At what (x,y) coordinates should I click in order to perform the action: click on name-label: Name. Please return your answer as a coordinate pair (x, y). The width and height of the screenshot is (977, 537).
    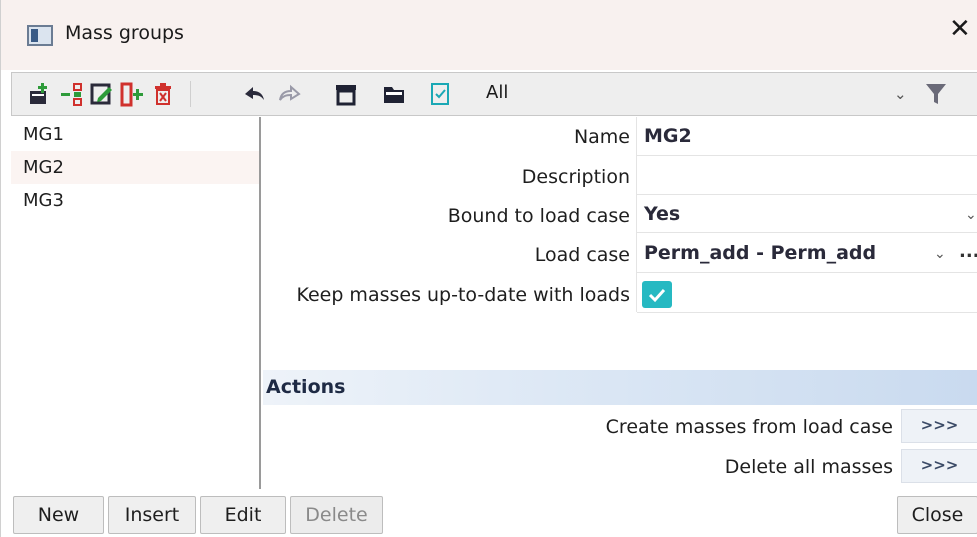
    Looking at the image, I should click on (601, 137).